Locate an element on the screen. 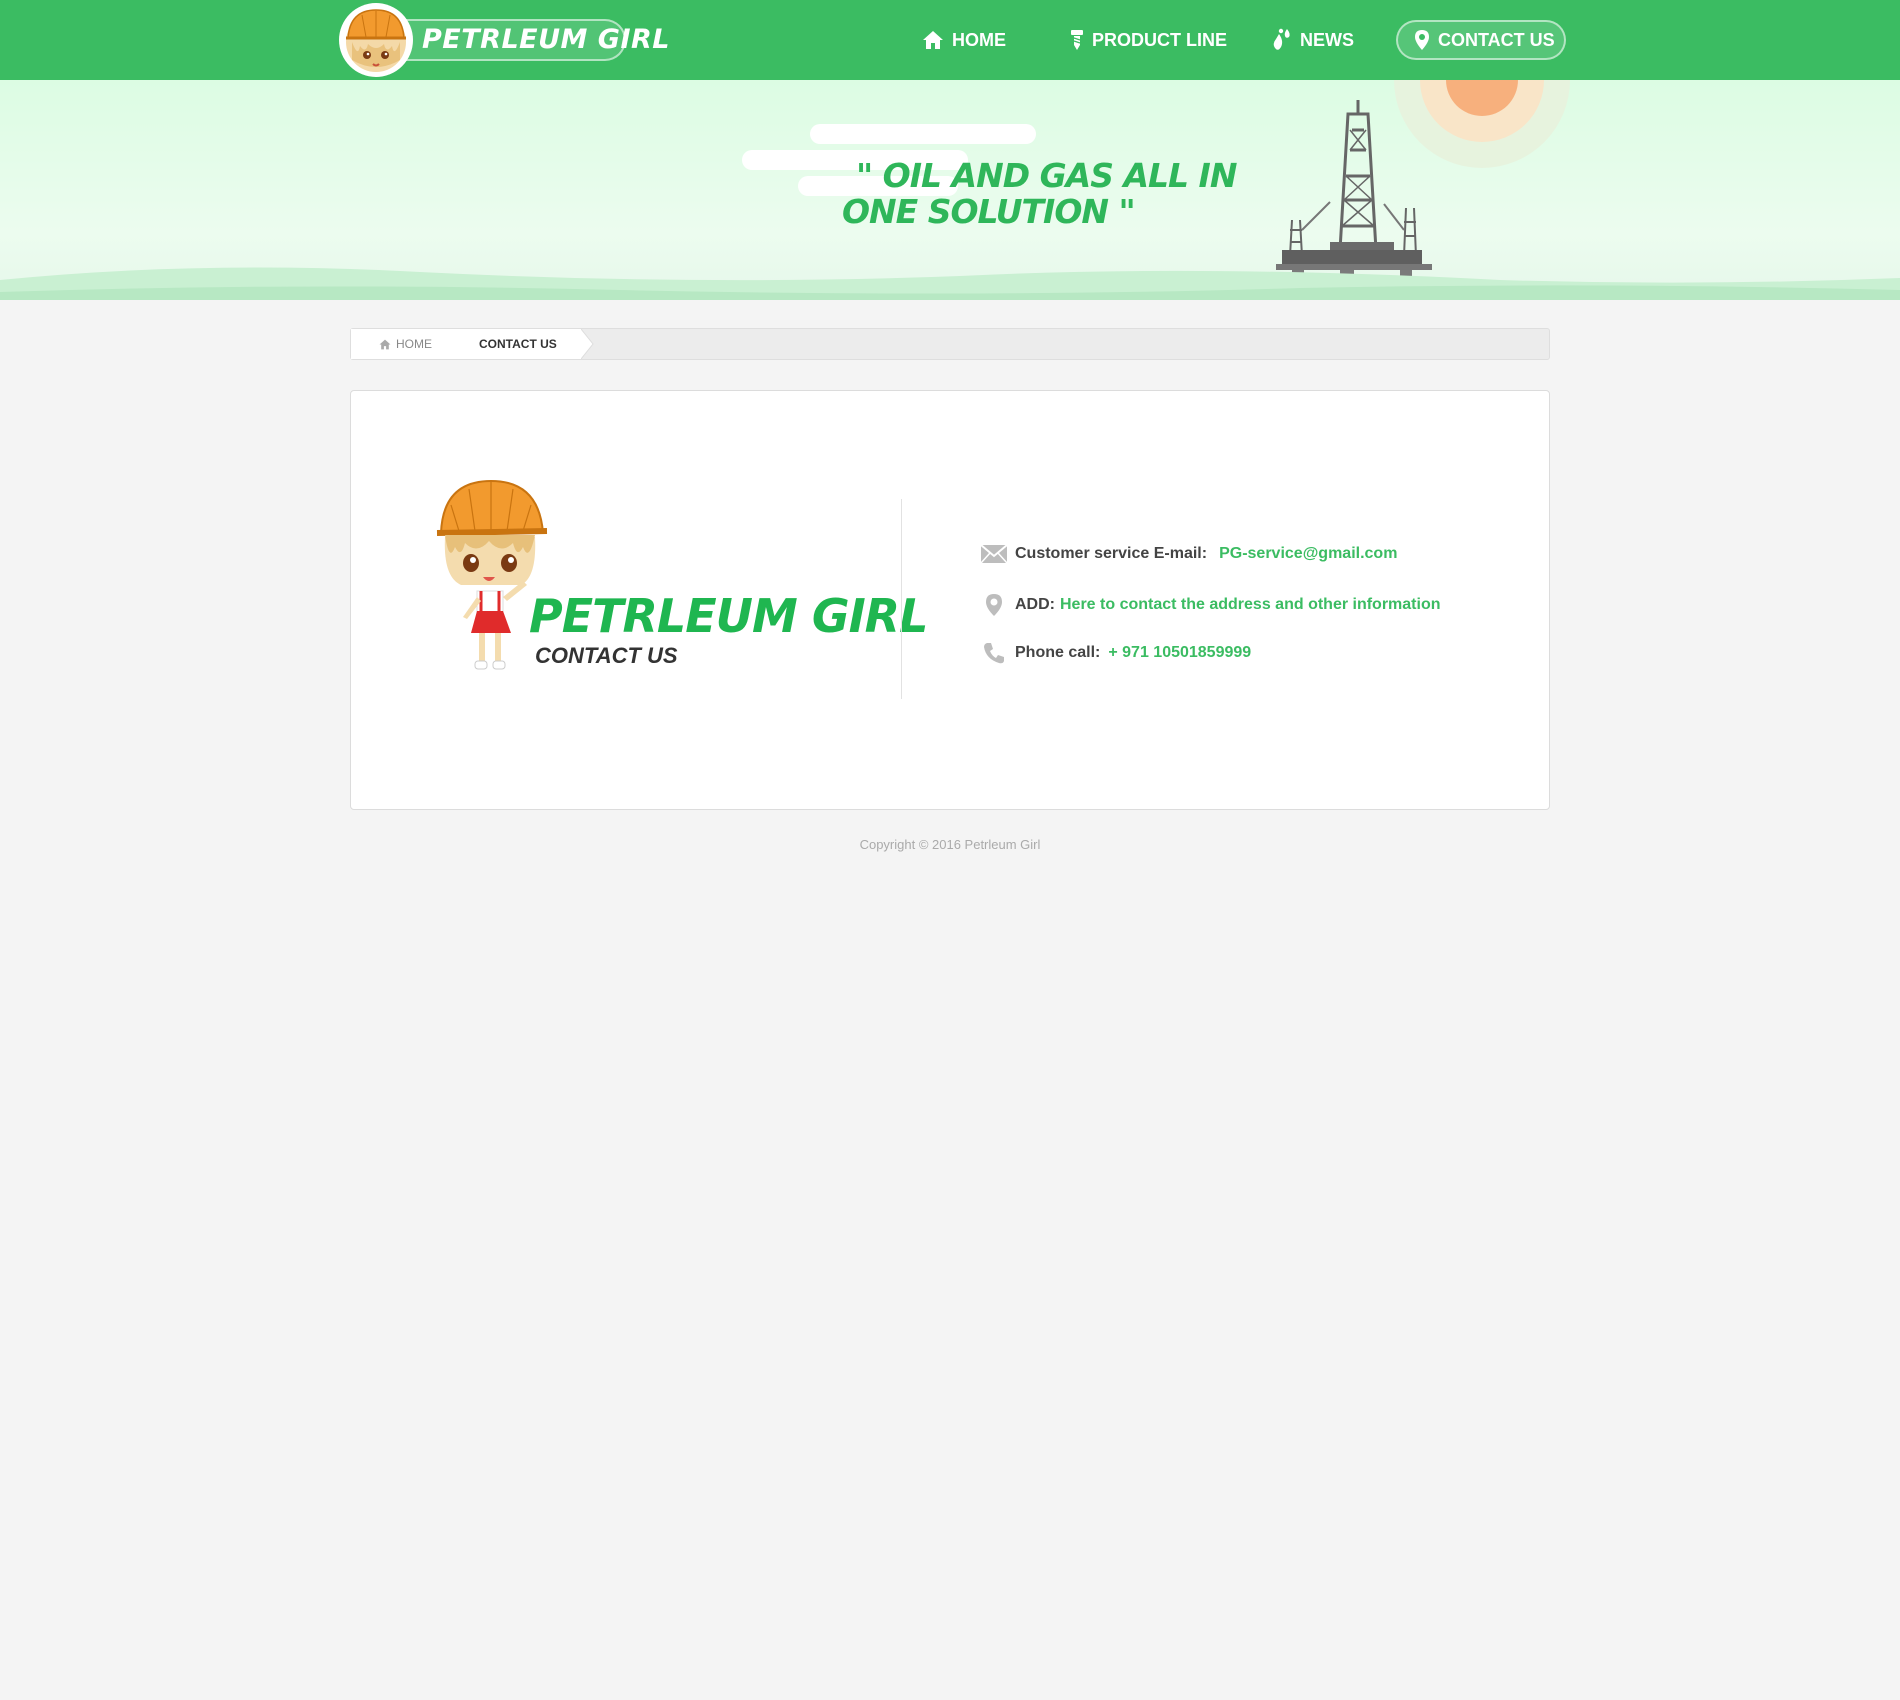 This screenshot has height=1700, width=1900. vertical-divider is located at coordinates (901, 599).